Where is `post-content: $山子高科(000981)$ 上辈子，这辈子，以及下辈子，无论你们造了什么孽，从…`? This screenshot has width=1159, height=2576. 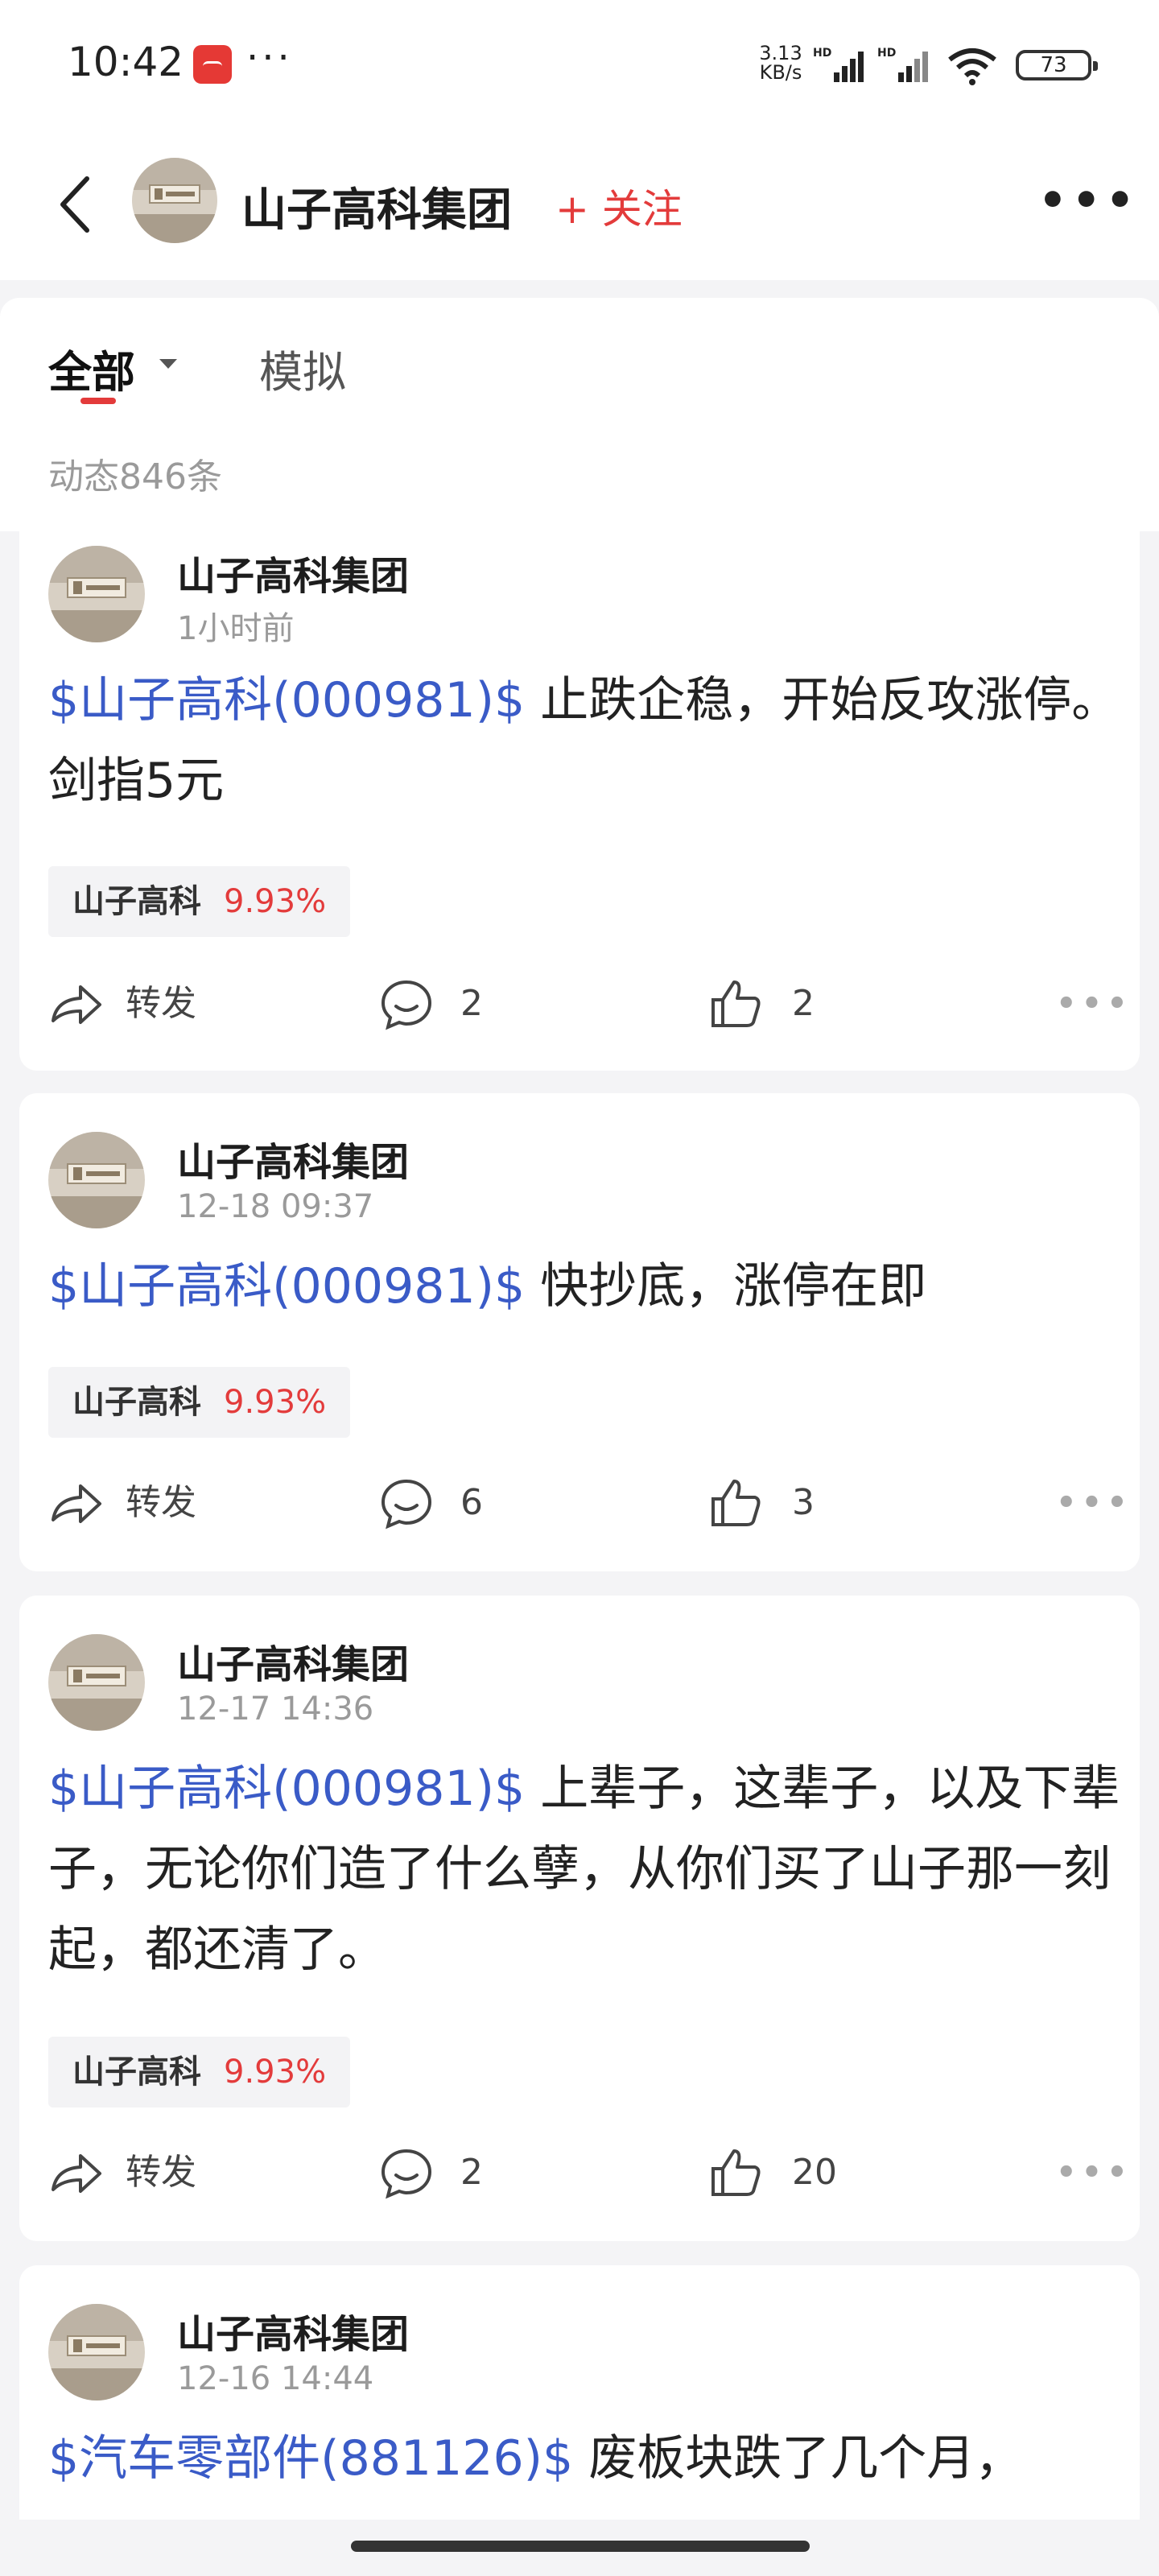
post-content: $山子高科(000981)$ 上辈子，这辈子，以及下辈子，无论你们造了什么孽，从… is located at coordinates (587, 1869).